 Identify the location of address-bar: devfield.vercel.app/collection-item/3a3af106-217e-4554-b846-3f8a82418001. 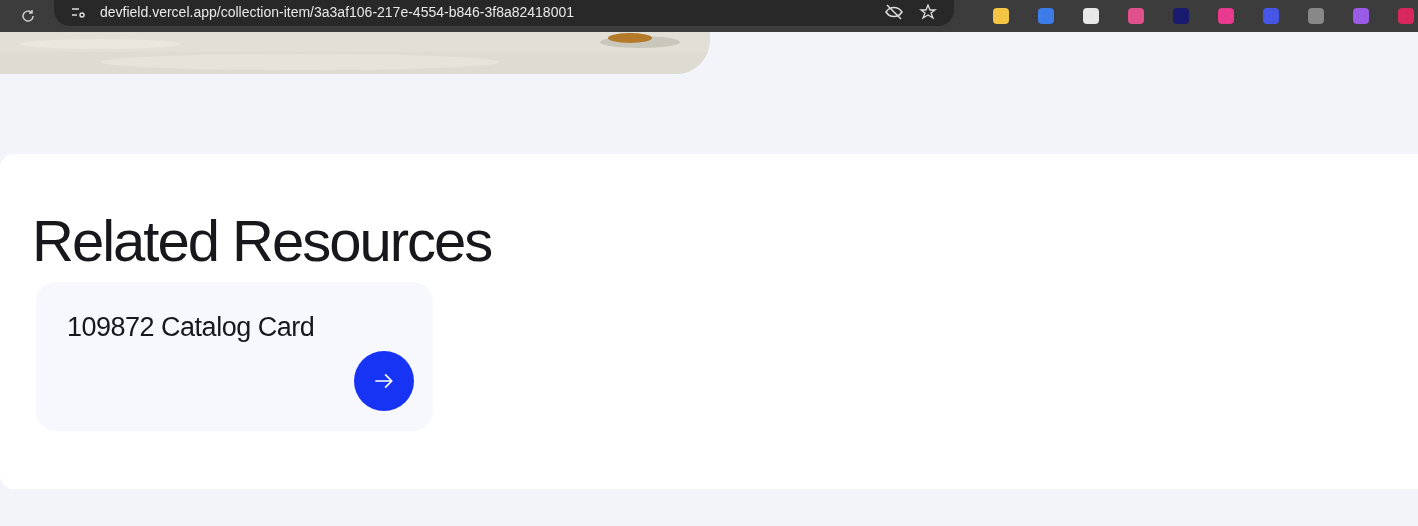
(504, 13).